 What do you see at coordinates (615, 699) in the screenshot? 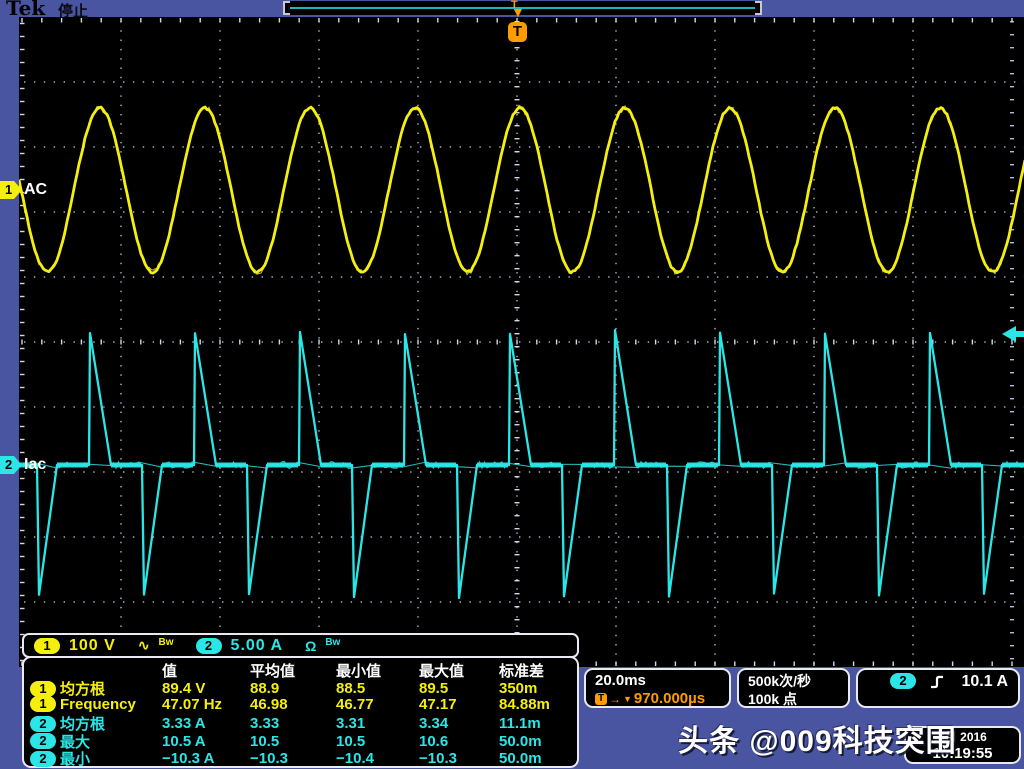
I see `right-arrow-icon: →` at bounding box center [615, 699].